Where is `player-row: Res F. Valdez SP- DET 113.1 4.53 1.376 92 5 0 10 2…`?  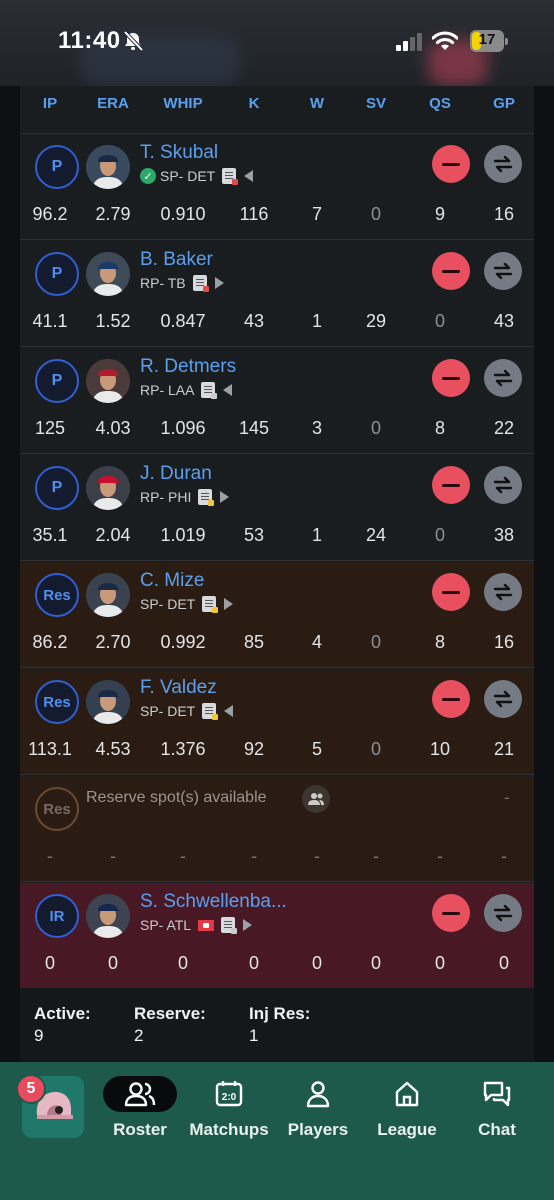 player-row: Res F. Valdez SP- DET 113.1 4.53 1.376 92 5 0 10 2… is located at coordinates (277, 722).